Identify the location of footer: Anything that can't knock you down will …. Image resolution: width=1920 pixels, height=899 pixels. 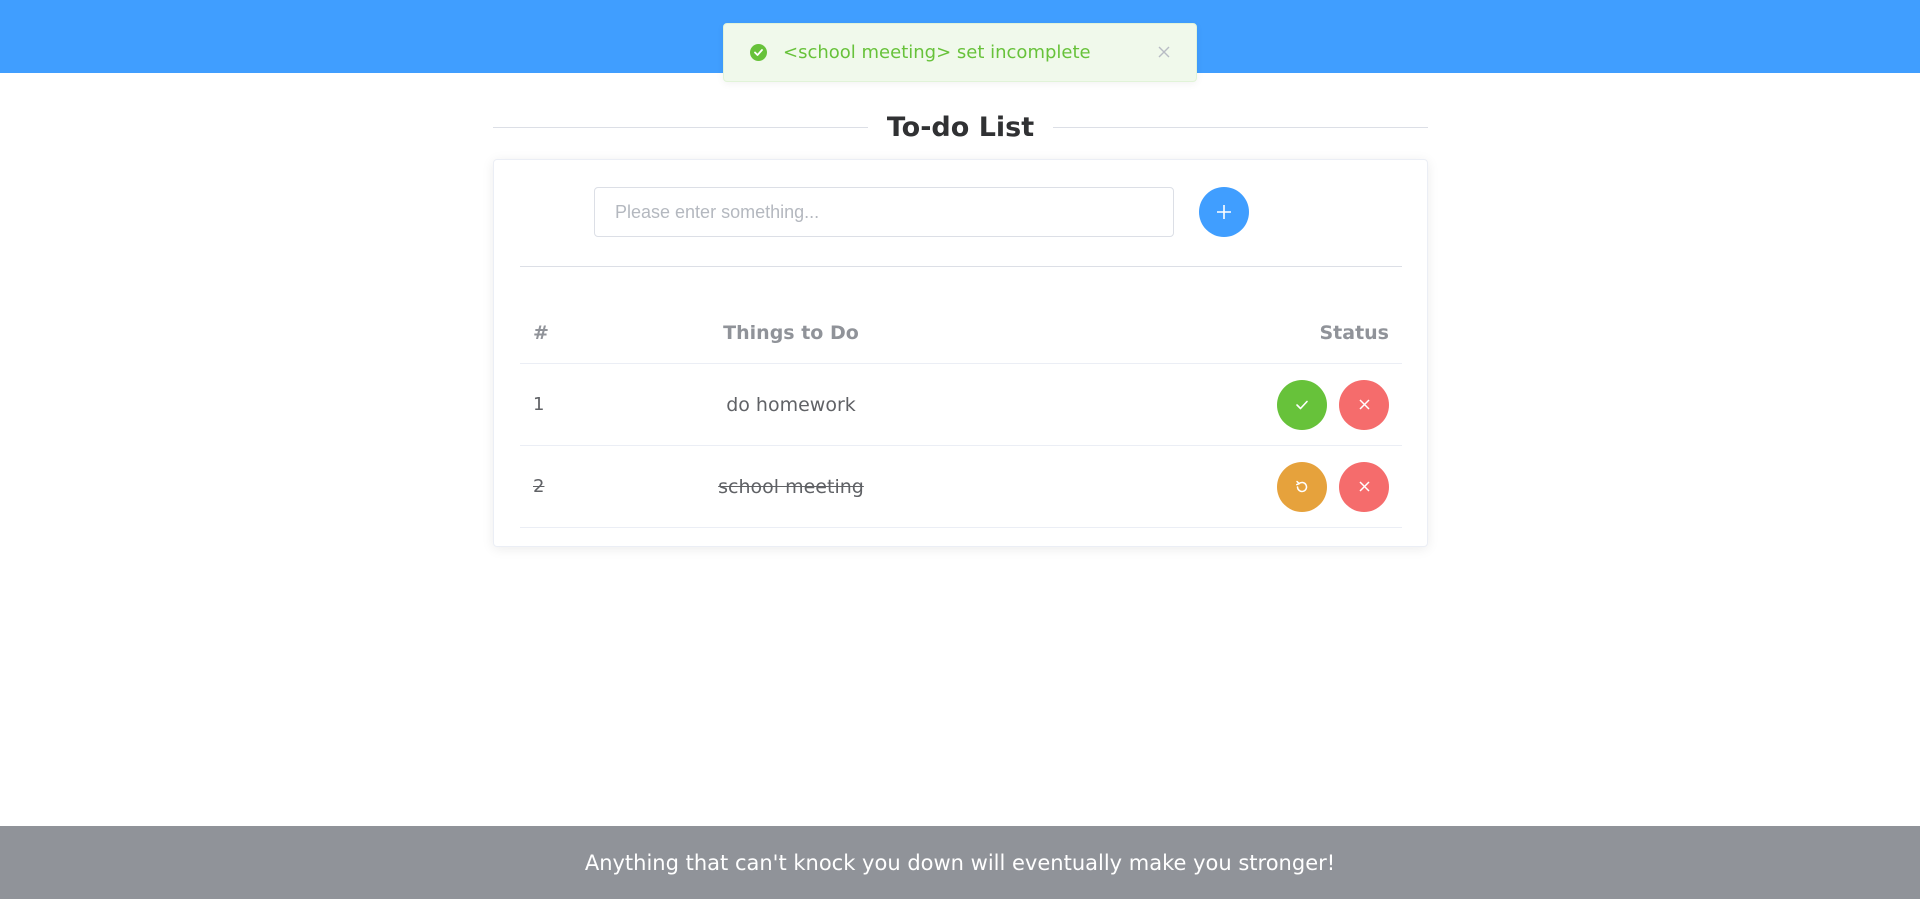
(960, 862).